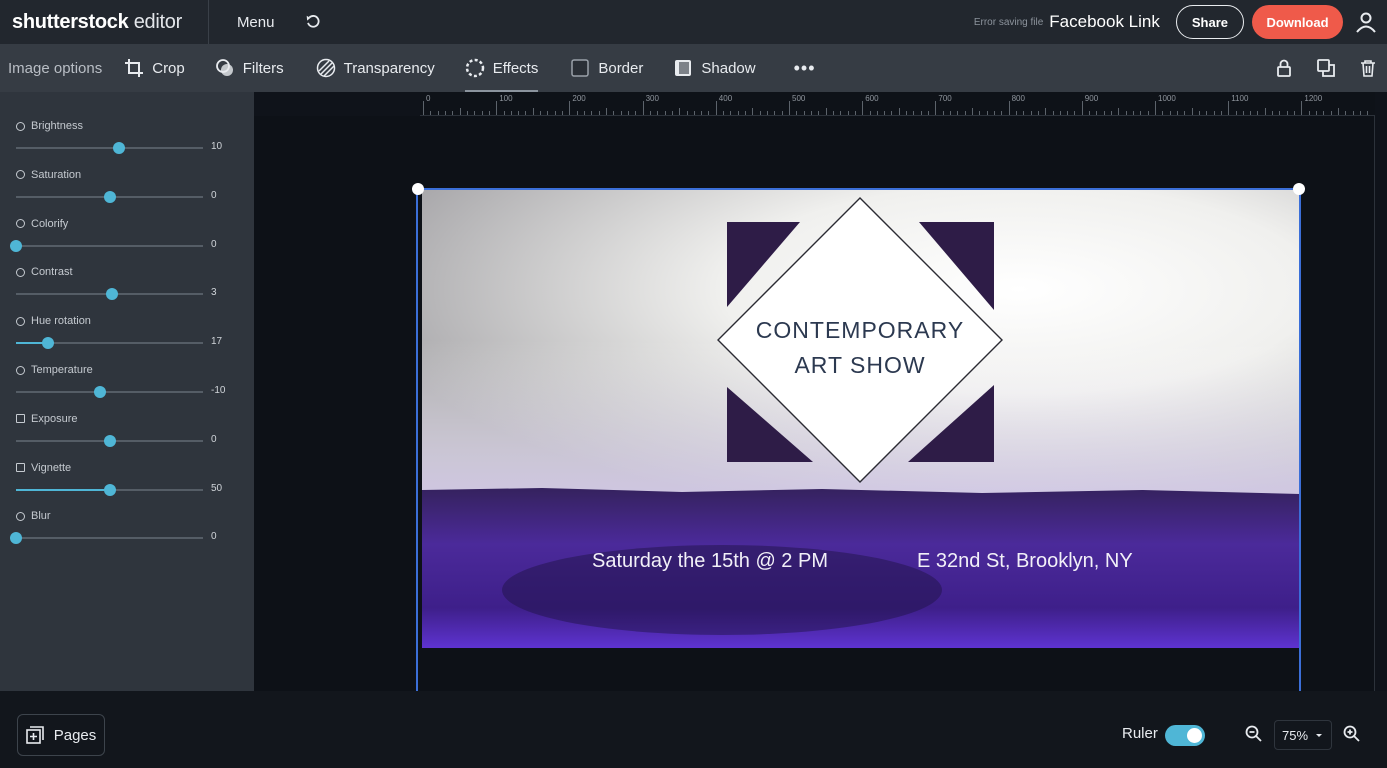 The image size is (1387, 768). What do you see at coordinates (1366, 22) in the screenshot?
I see `user-icon` at bounding box center [1366, 22].